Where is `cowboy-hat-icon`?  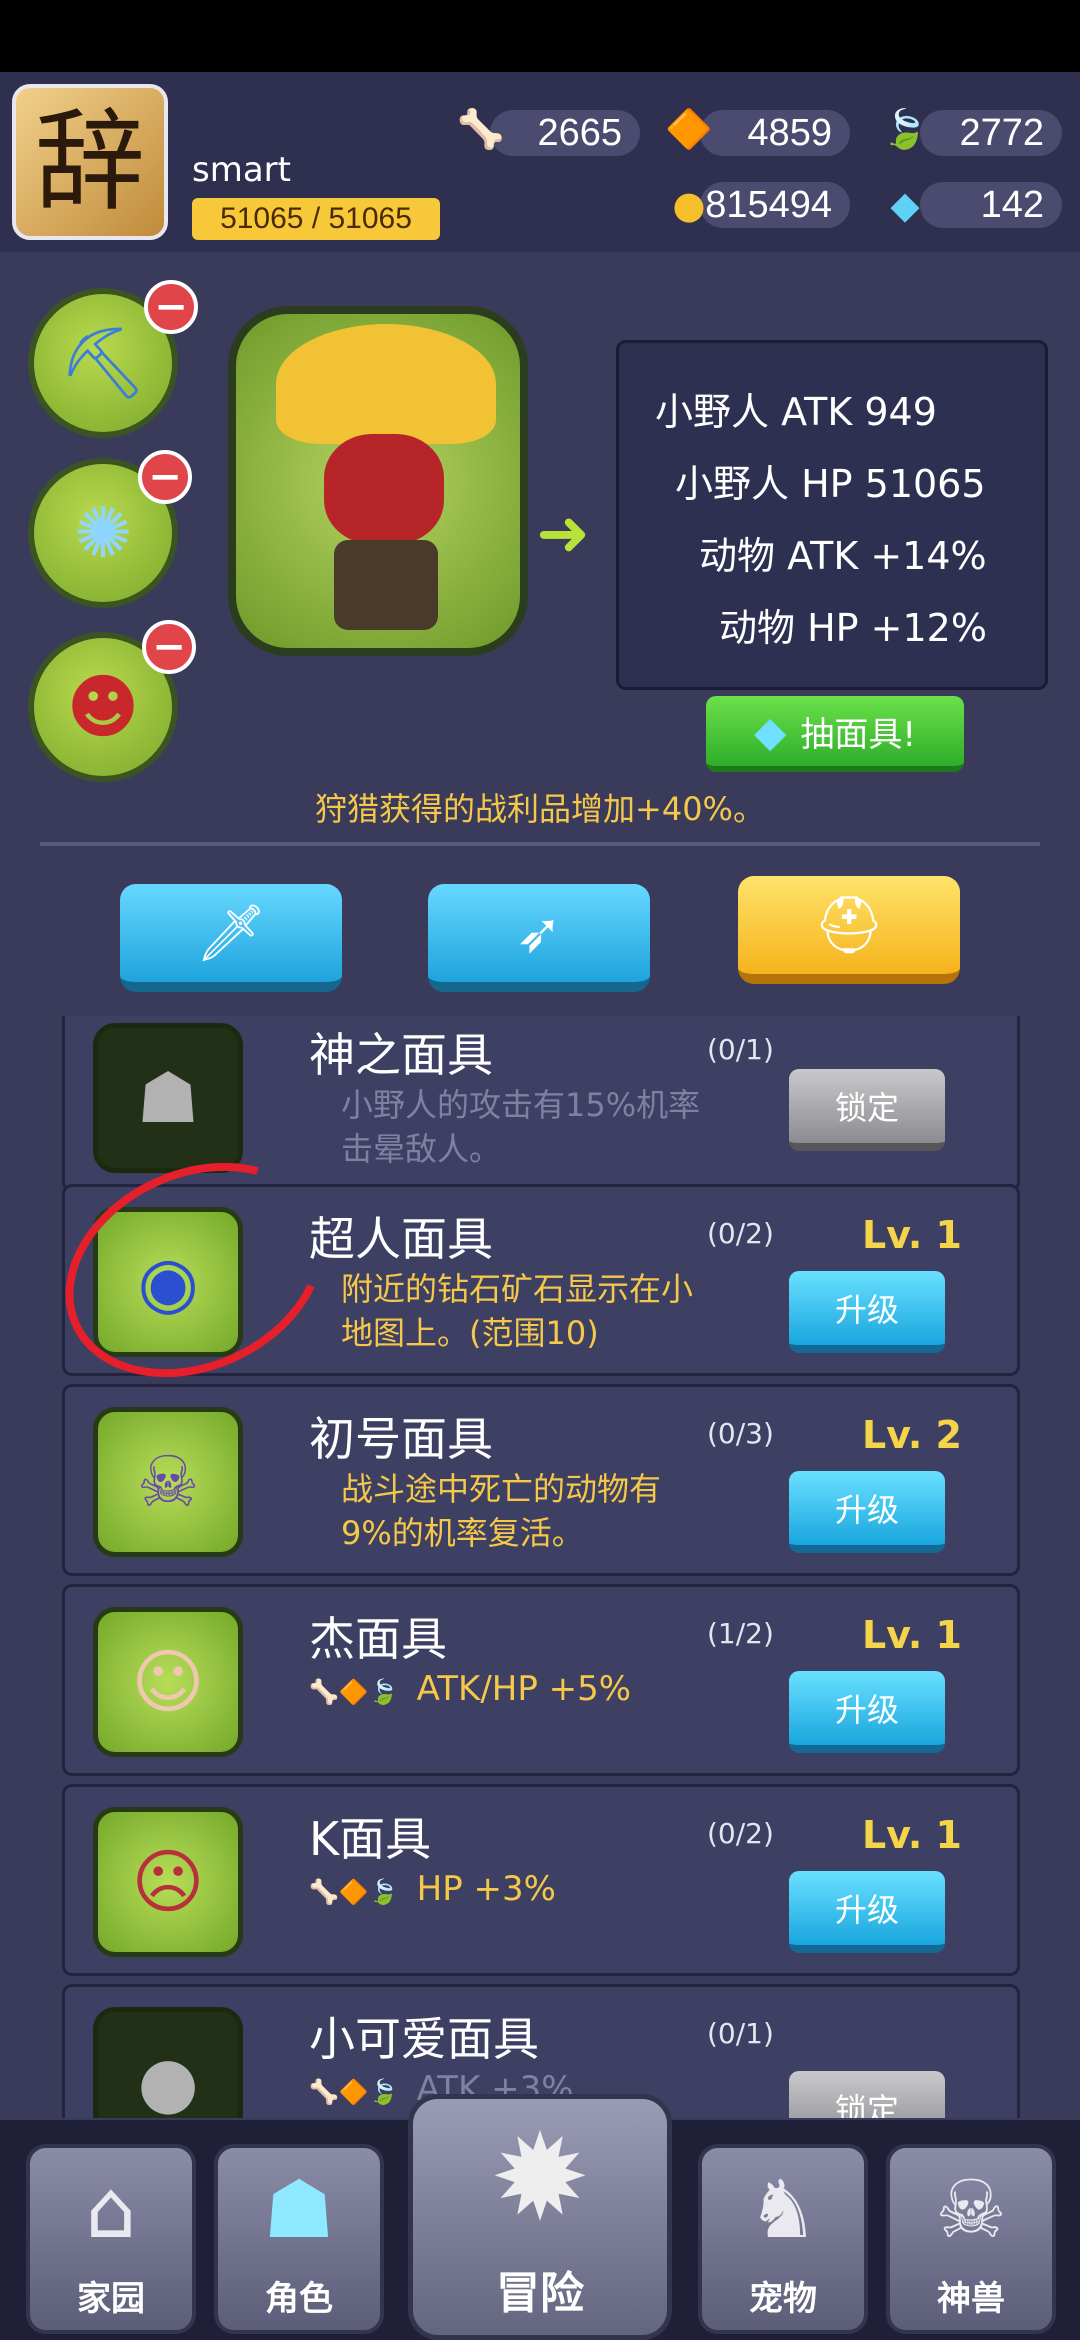
cowboy-hat-icon is located at coordinates (386, 384).